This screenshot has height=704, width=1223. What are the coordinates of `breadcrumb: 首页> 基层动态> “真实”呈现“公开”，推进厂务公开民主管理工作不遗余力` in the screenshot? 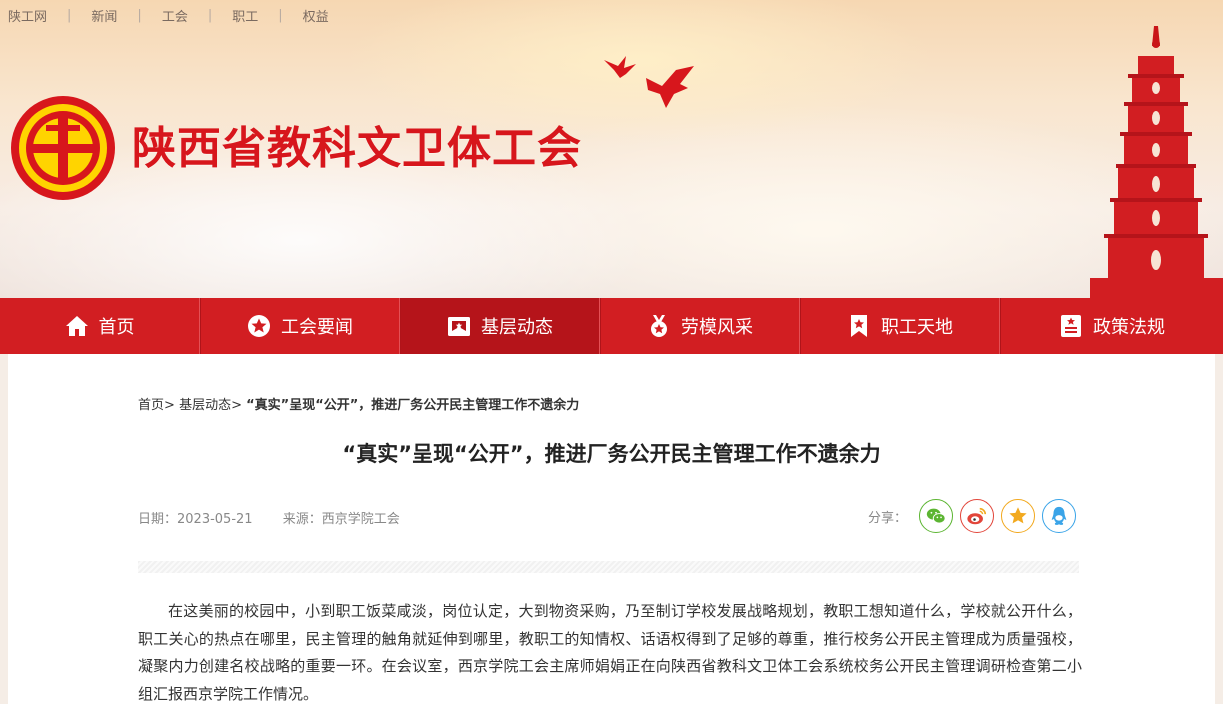 It's located at (358, 403).